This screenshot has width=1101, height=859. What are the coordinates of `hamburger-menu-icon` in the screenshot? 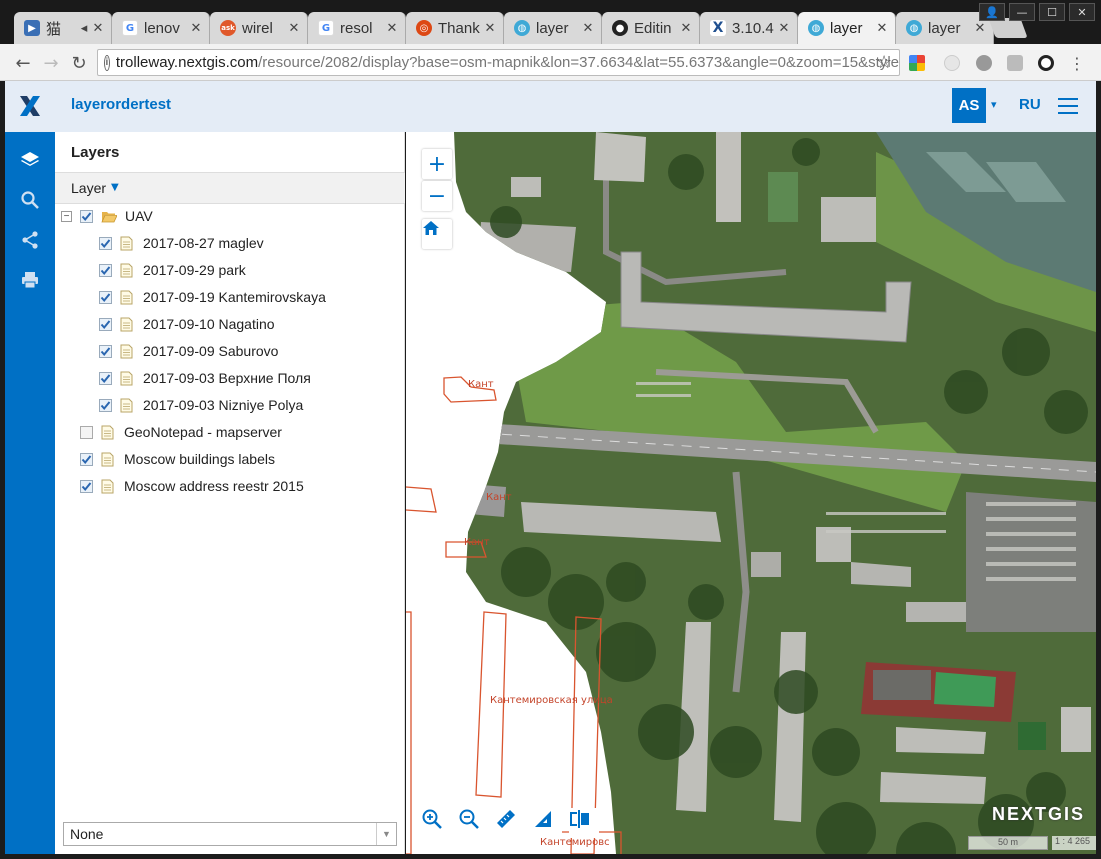 It's located at (1068, 106).